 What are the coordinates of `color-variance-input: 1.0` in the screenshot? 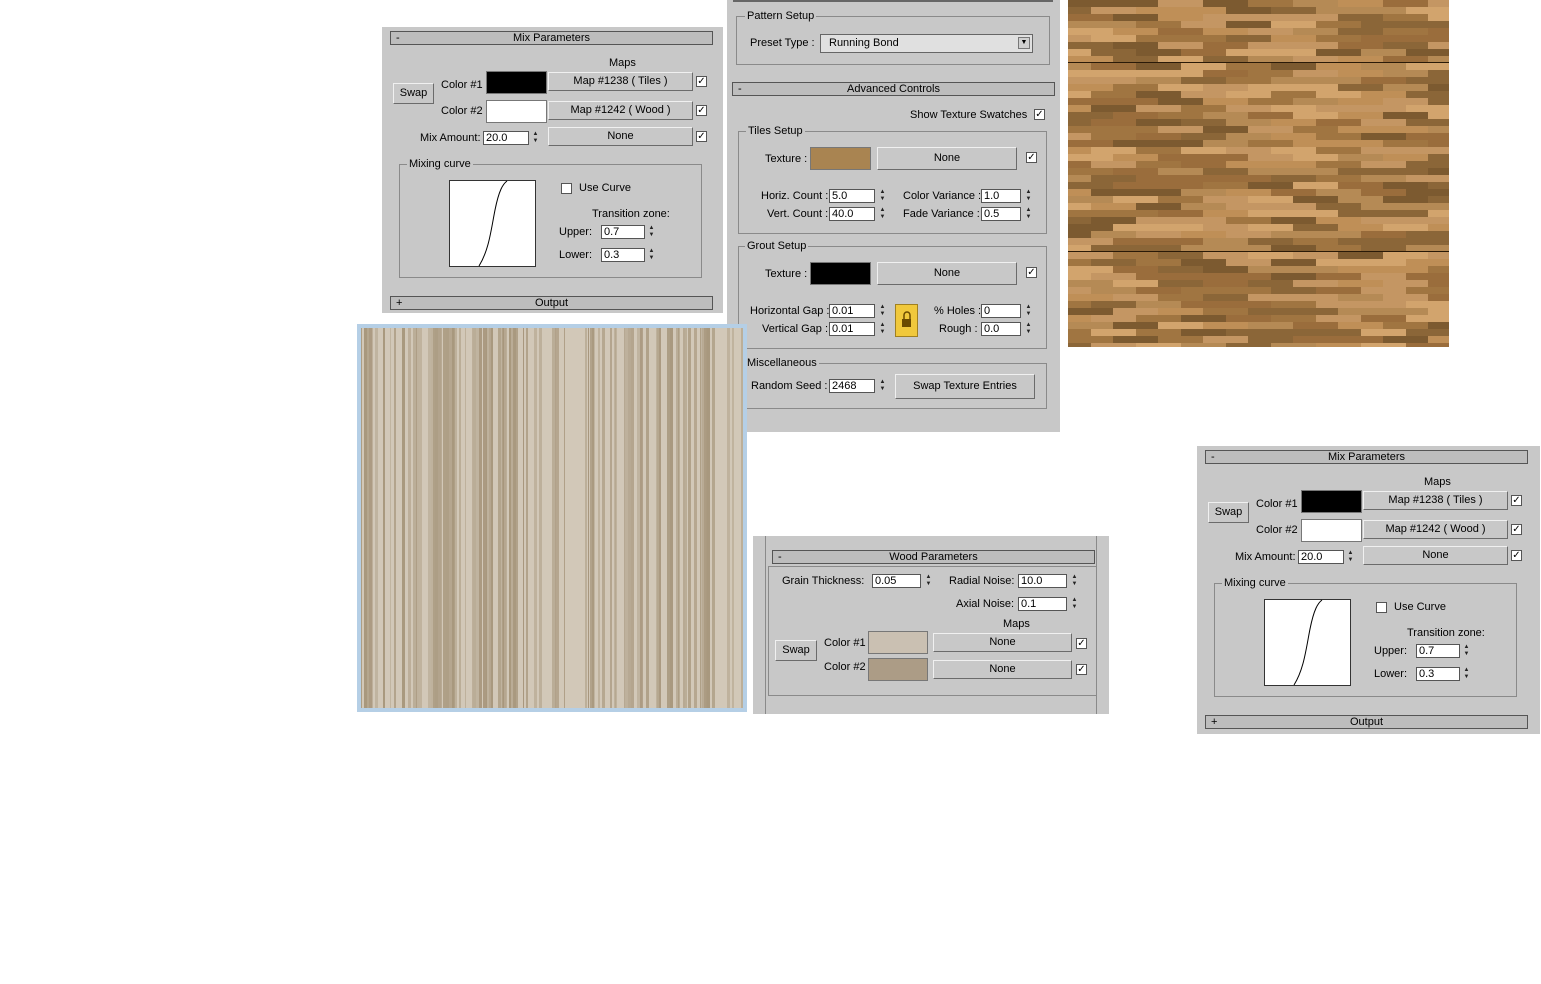 It's located at (1001, 196).